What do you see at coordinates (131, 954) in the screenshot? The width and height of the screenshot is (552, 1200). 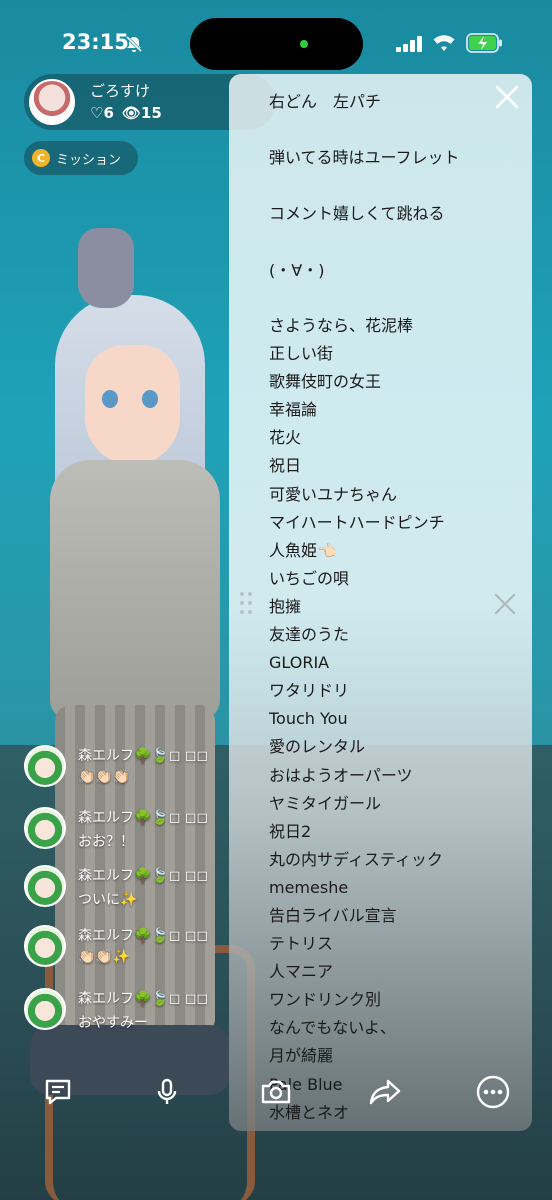 I see `chat-message: 森エルフ🌳🍃◻ ◻◻ 👏🏻👏🏻✨` at bounding box center [131, 954].